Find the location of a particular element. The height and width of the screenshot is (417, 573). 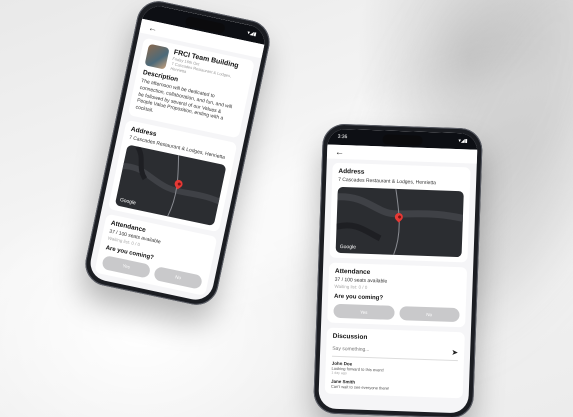

status-time: 3:36 is located at coordinates (342, 137).